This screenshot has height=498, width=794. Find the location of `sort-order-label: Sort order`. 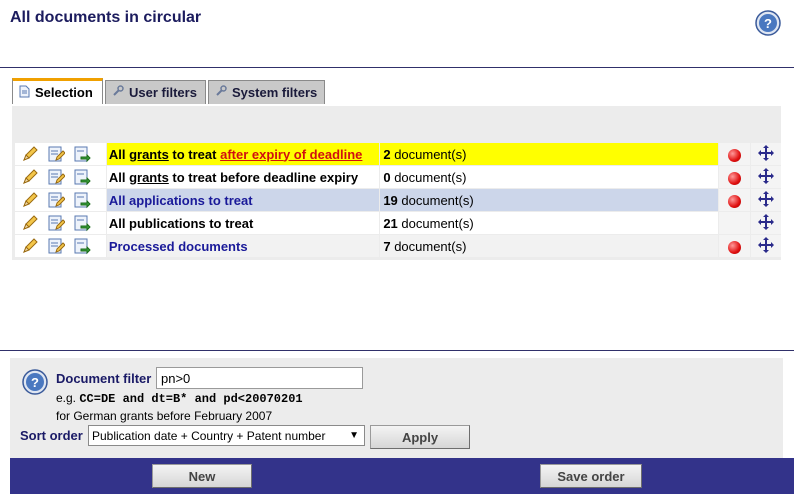

sort-order-label: Sort order is located at coordinates (51, 435).